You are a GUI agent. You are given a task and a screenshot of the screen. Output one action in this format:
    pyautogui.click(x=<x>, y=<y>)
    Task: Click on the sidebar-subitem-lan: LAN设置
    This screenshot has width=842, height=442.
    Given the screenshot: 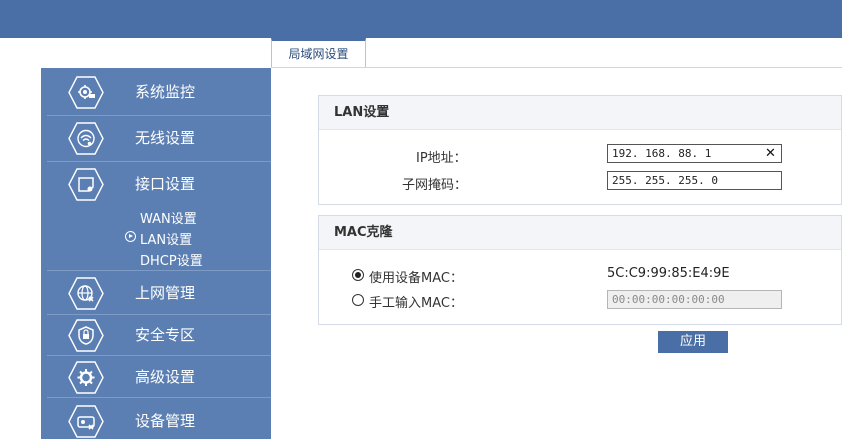 What is the action you would take?
    pyautogui.click(x=166, y=238)
    